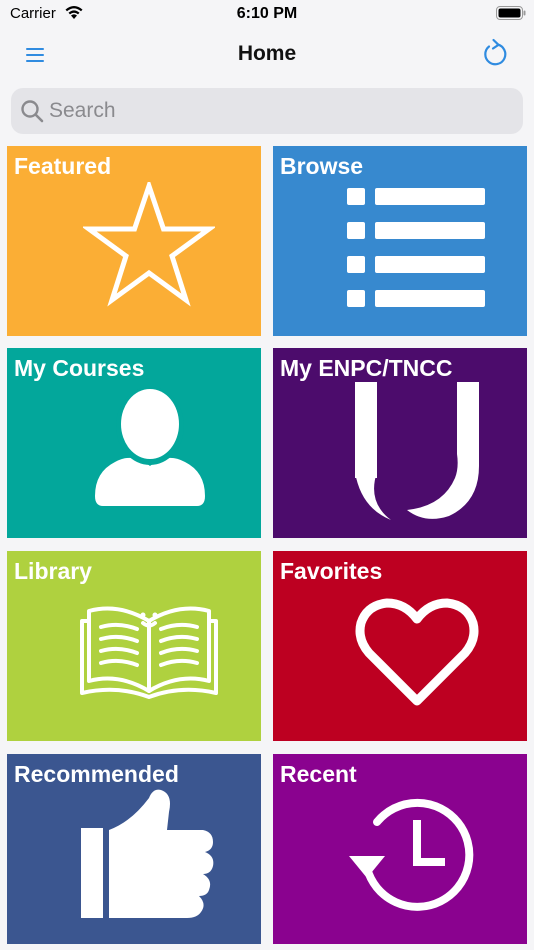  I want to click on tile-favorites: Favorites, so click(400, 646).